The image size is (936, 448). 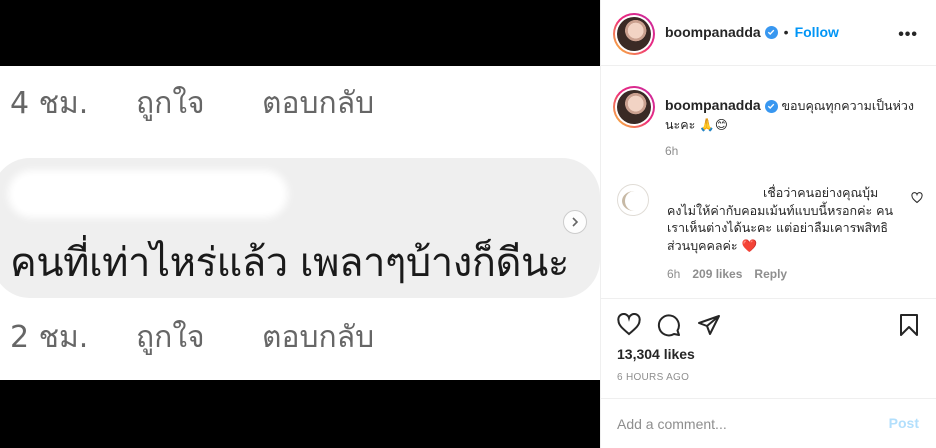 What do you see at coordinates (629, 325) in the screenshot?
I see `heart-icon` at bounding box center [629, 325].